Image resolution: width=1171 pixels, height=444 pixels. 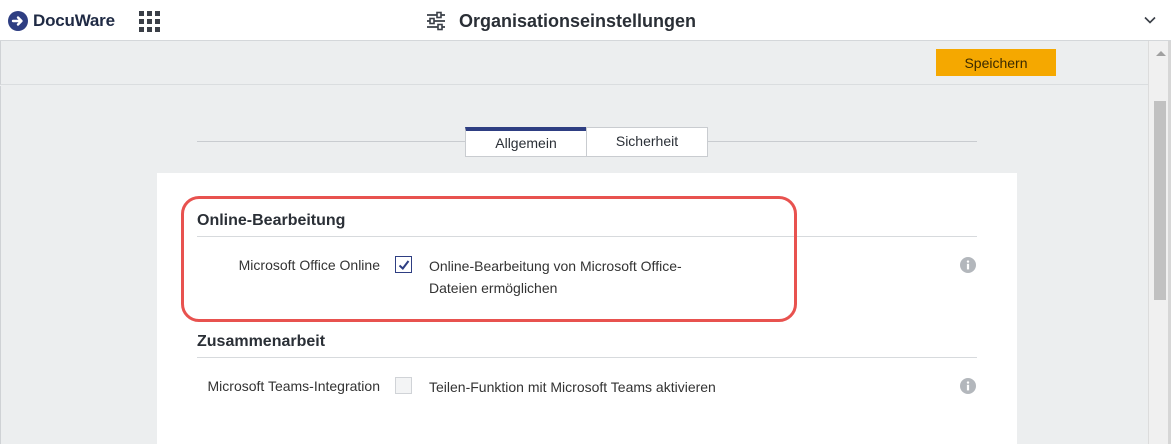 I want to click on setting-label-teams-integration: Microsoft Teams-Integration, so click(x=293, y=386).